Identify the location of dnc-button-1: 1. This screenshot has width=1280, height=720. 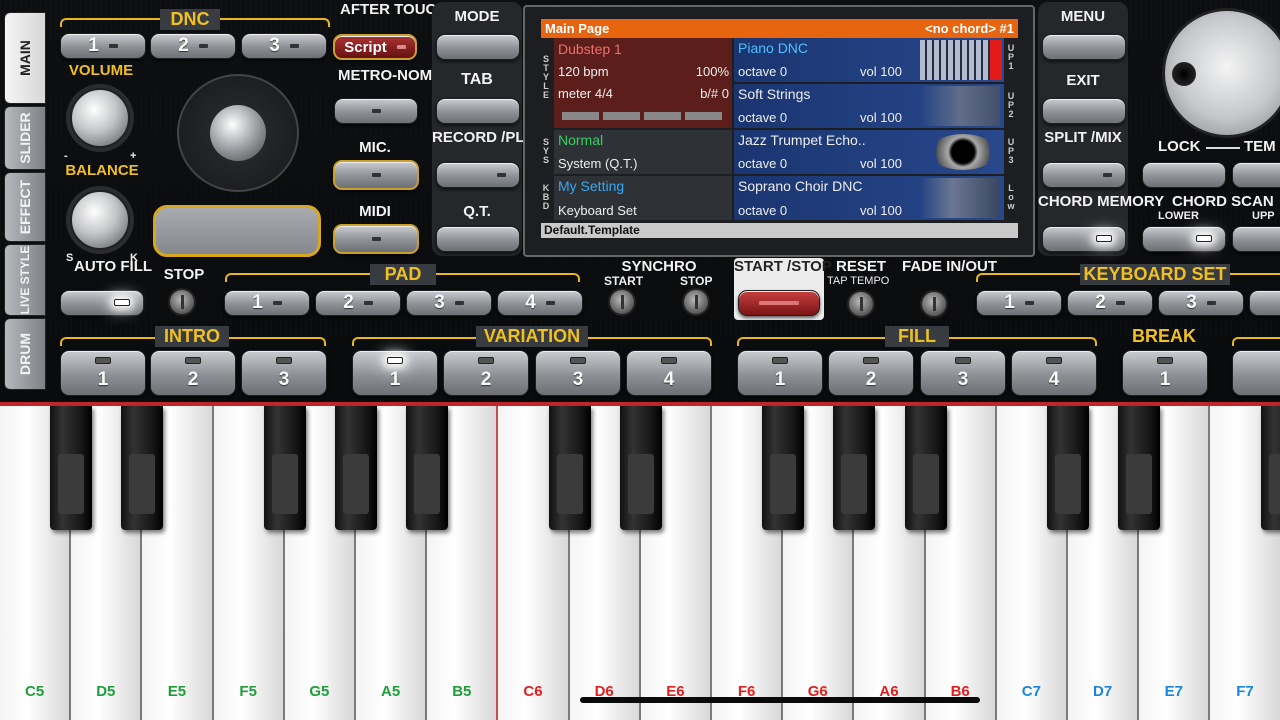
(103, 46).